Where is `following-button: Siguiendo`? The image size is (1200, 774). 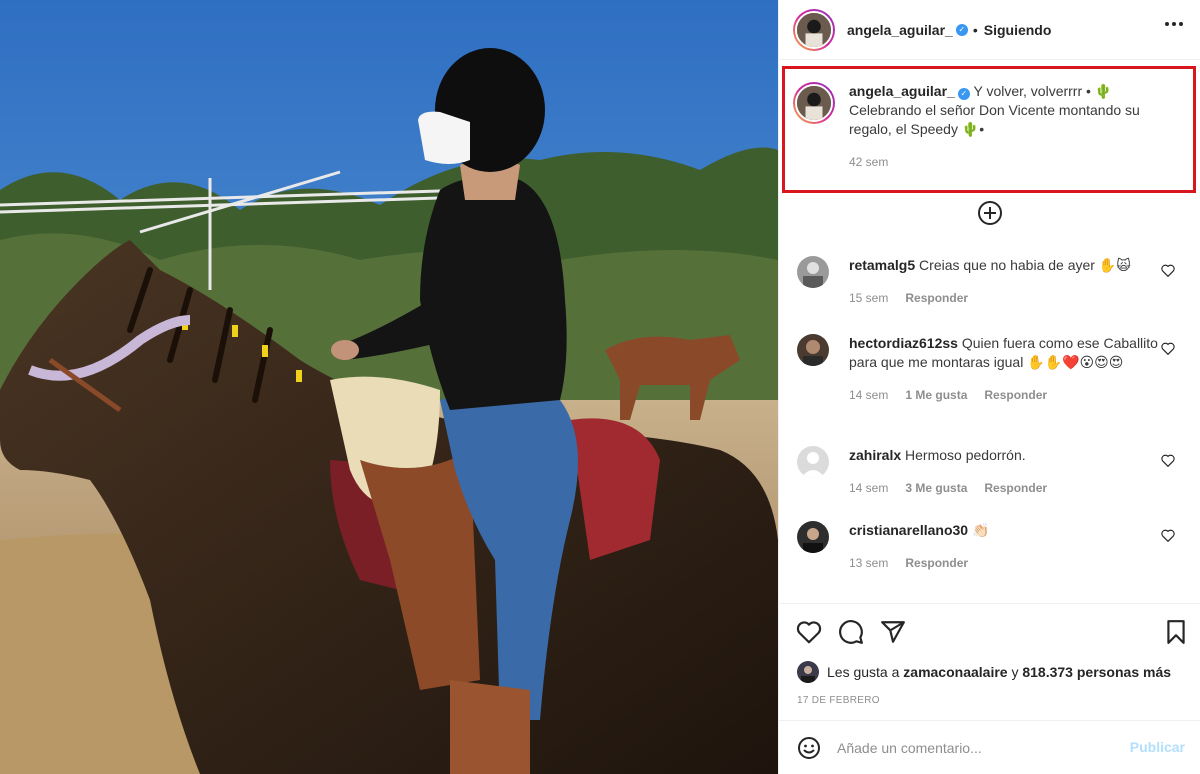 following-button: Siguiendo is located at coordinates (1018, 30).